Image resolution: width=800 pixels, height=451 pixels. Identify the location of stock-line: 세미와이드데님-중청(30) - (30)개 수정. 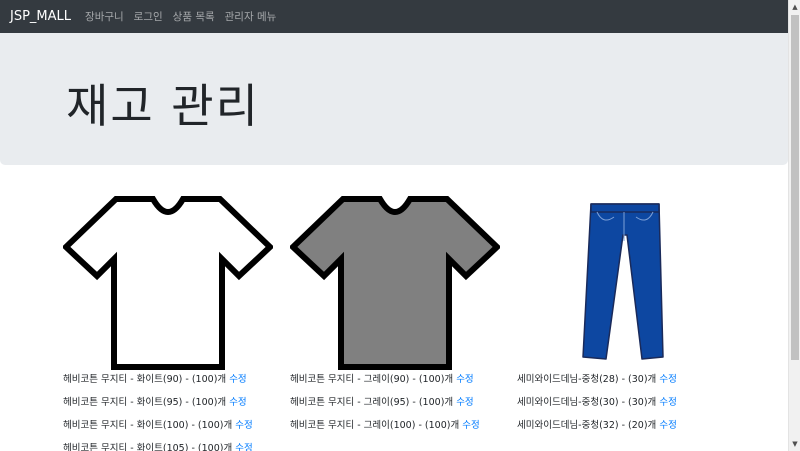
(597, 402).